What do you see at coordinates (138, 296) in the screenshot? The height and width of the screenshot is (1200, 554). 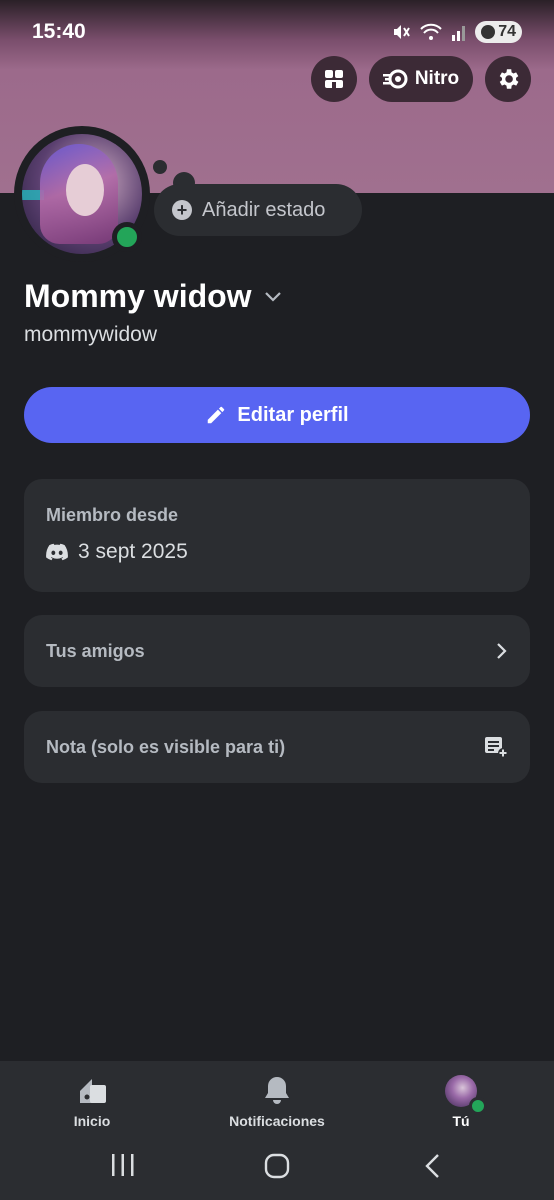 I see `display-name: Mommy widow` at bounding box center [138, 296].